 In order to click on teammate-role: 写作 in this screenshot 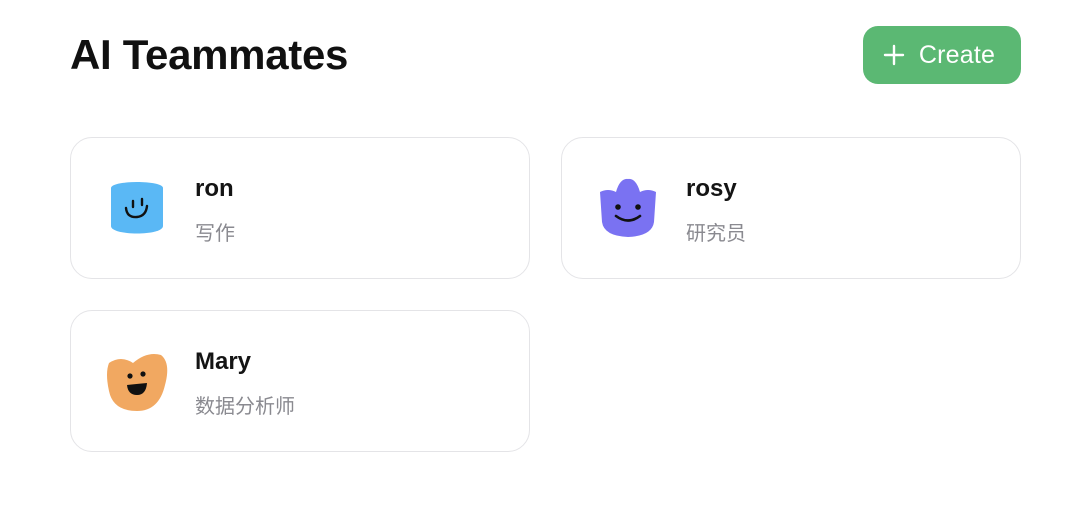, I will do `click(215, 233)`.